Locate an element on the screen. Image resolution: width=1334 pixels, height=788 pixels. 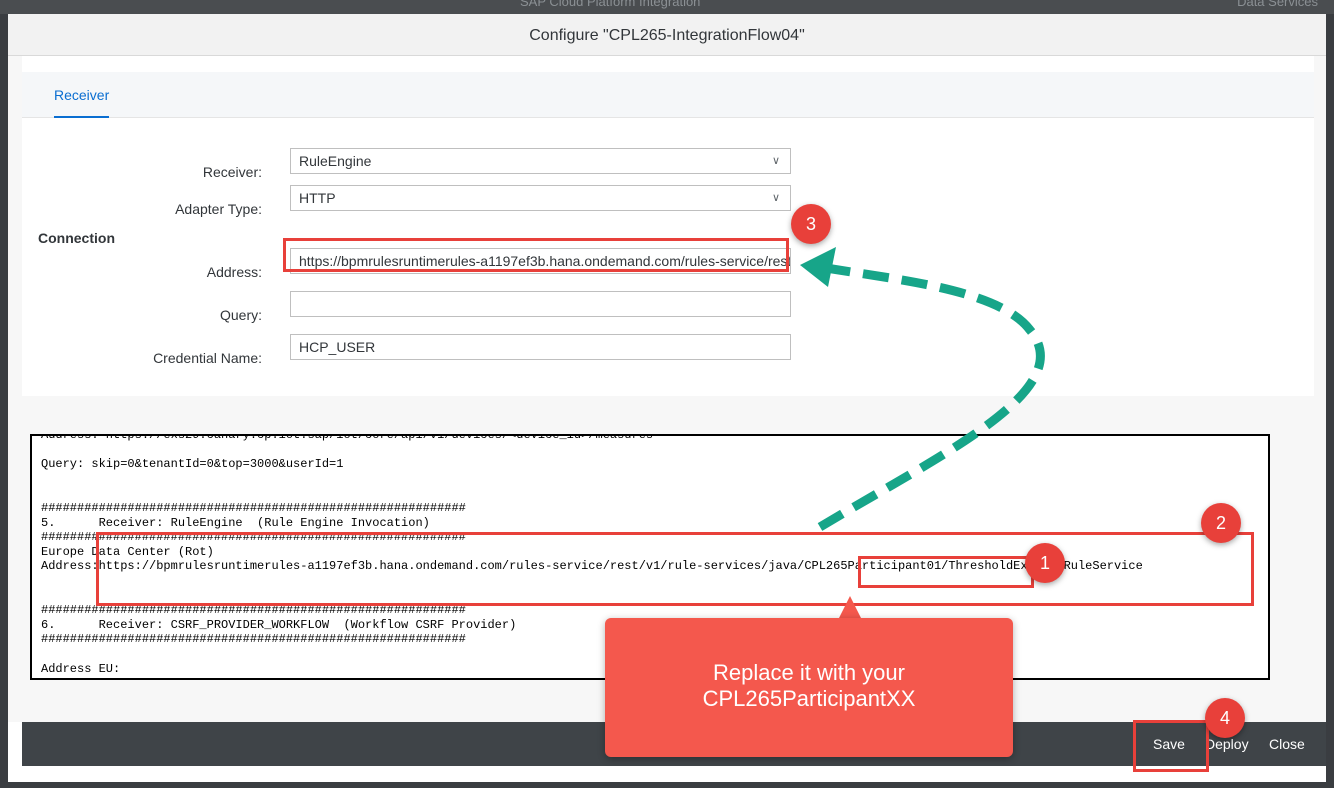
callout-pointer is located at coordinates (850, 608).